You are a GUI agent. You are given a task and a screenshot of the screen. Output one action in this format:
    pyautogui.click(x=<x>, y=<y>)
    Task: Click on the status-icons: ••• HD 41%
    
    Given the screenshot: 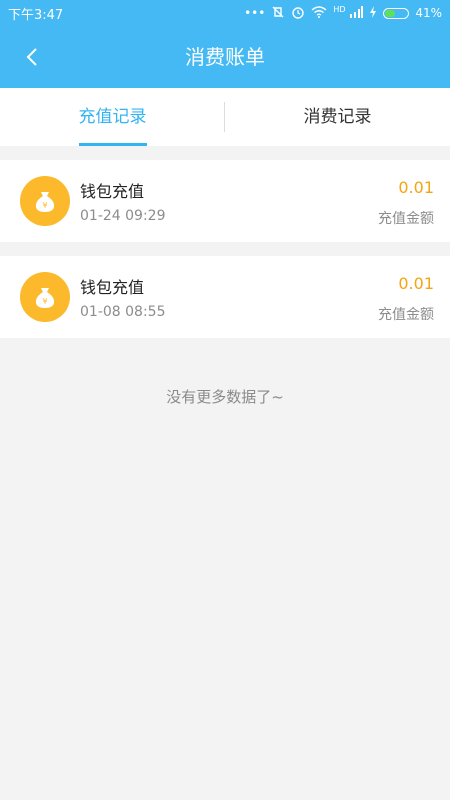 What is the action you would take?
    pyautogui.click(x=343, y=13)
    